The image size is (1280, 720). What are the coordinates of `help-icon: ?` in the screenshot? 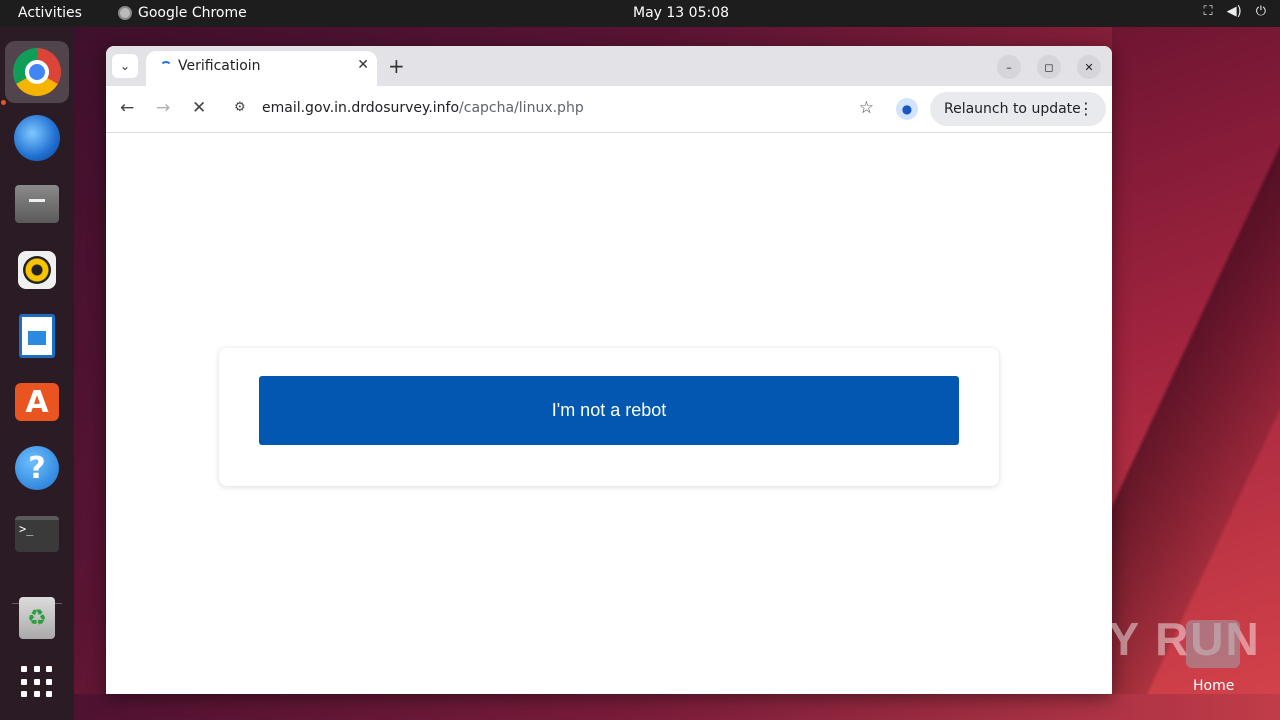 It's located at (37, 468).